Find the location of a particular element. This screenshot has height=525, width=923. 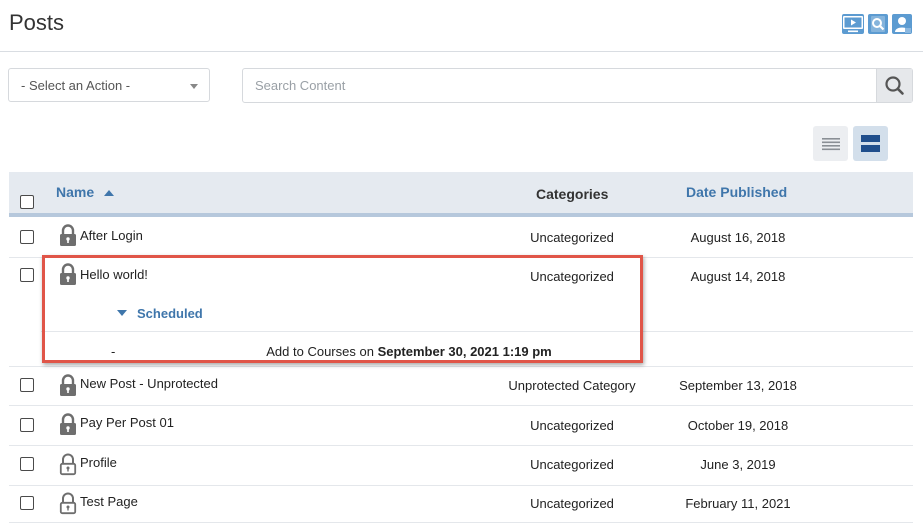

schedule-action: Add to Courses on is located at coordinates (320, 351).